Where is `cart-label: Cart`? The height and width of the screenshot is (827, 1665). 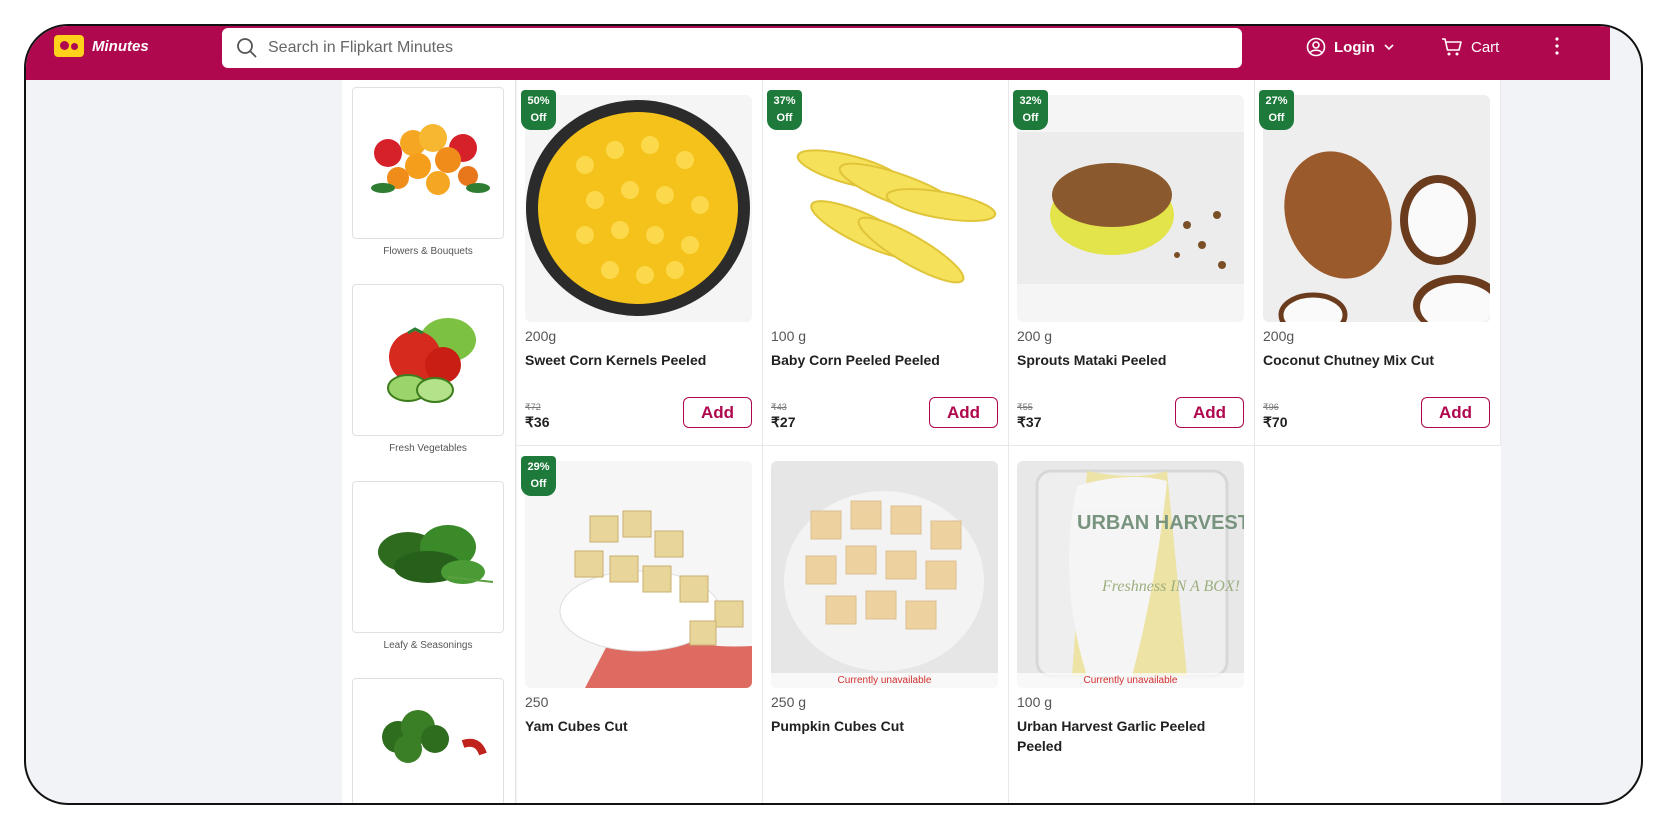
cart-label: Cart is located at coordinates (1485, 47).